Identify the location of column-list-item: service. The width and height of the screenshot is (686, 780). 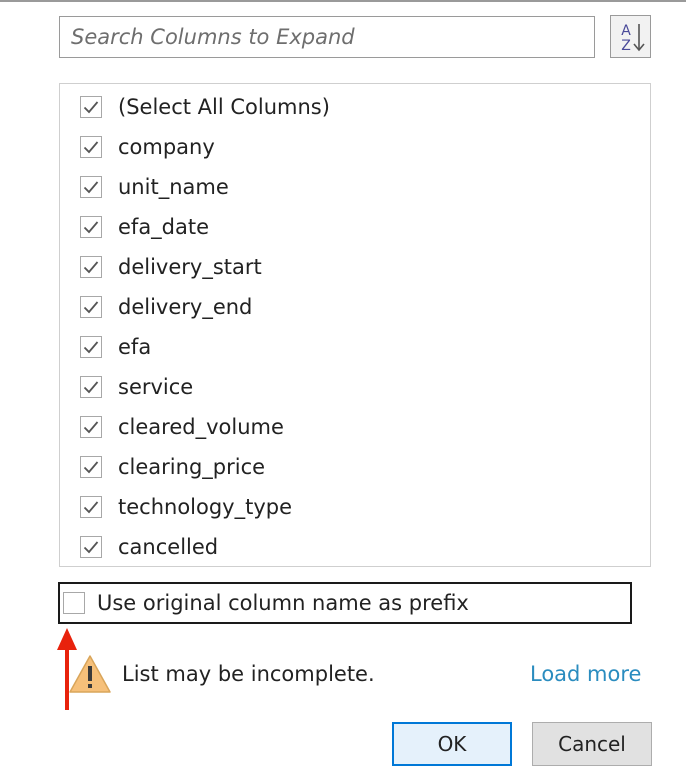
(136, 387).